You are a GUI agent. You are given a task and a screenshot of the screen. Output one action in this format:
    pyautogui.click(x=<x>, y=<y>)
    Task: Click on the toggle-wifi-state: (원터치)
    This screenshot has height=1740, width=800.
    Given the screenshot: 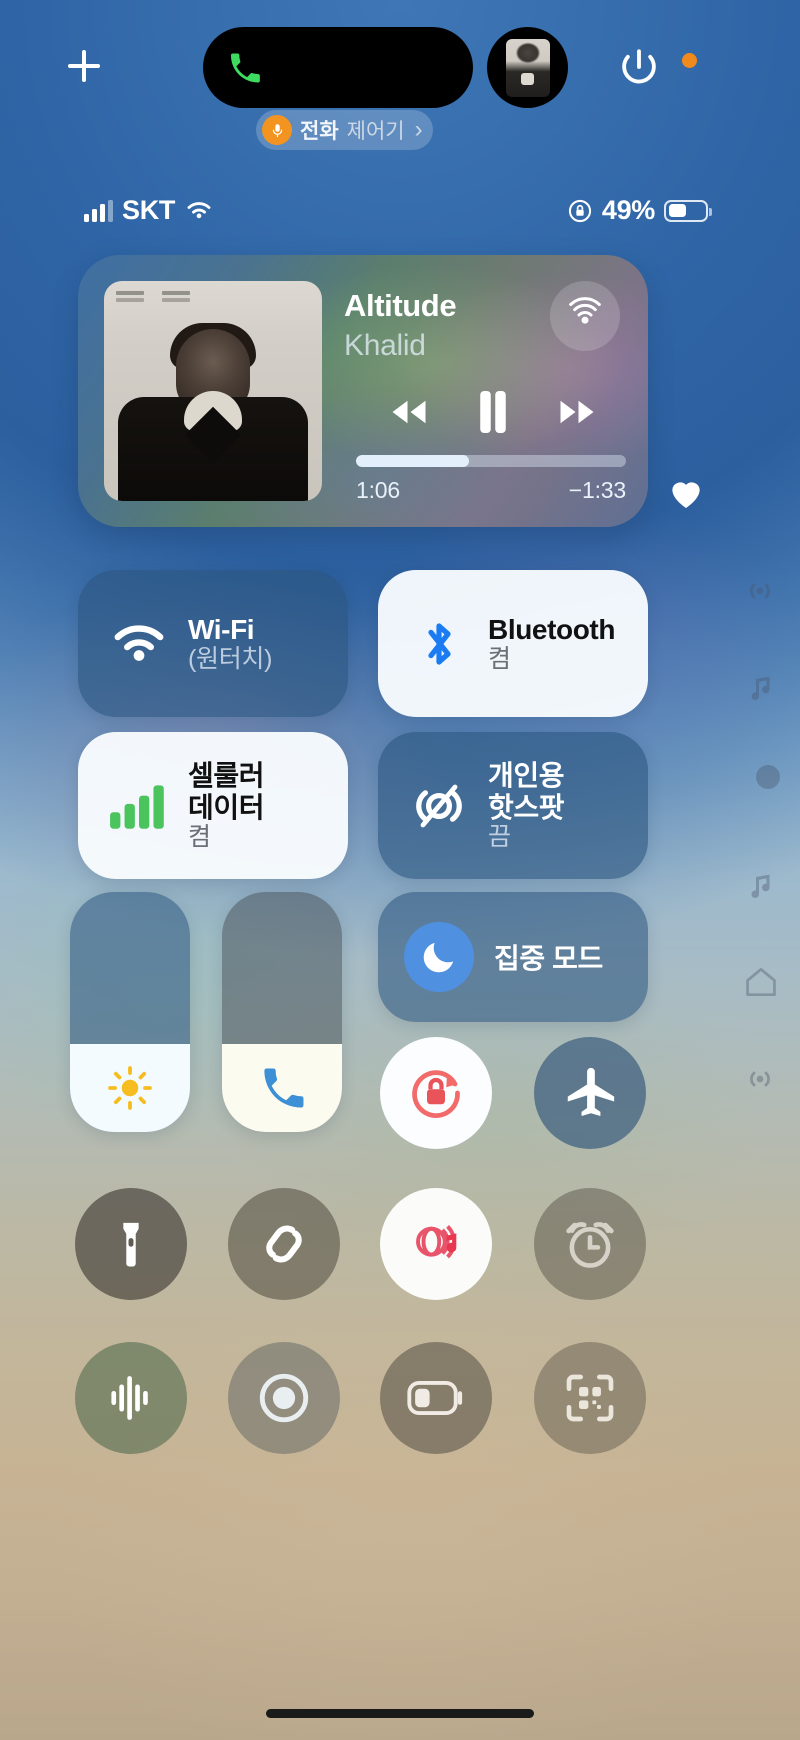 What is the action you would take?
    pyautogui.click(x=230, y=659)
    